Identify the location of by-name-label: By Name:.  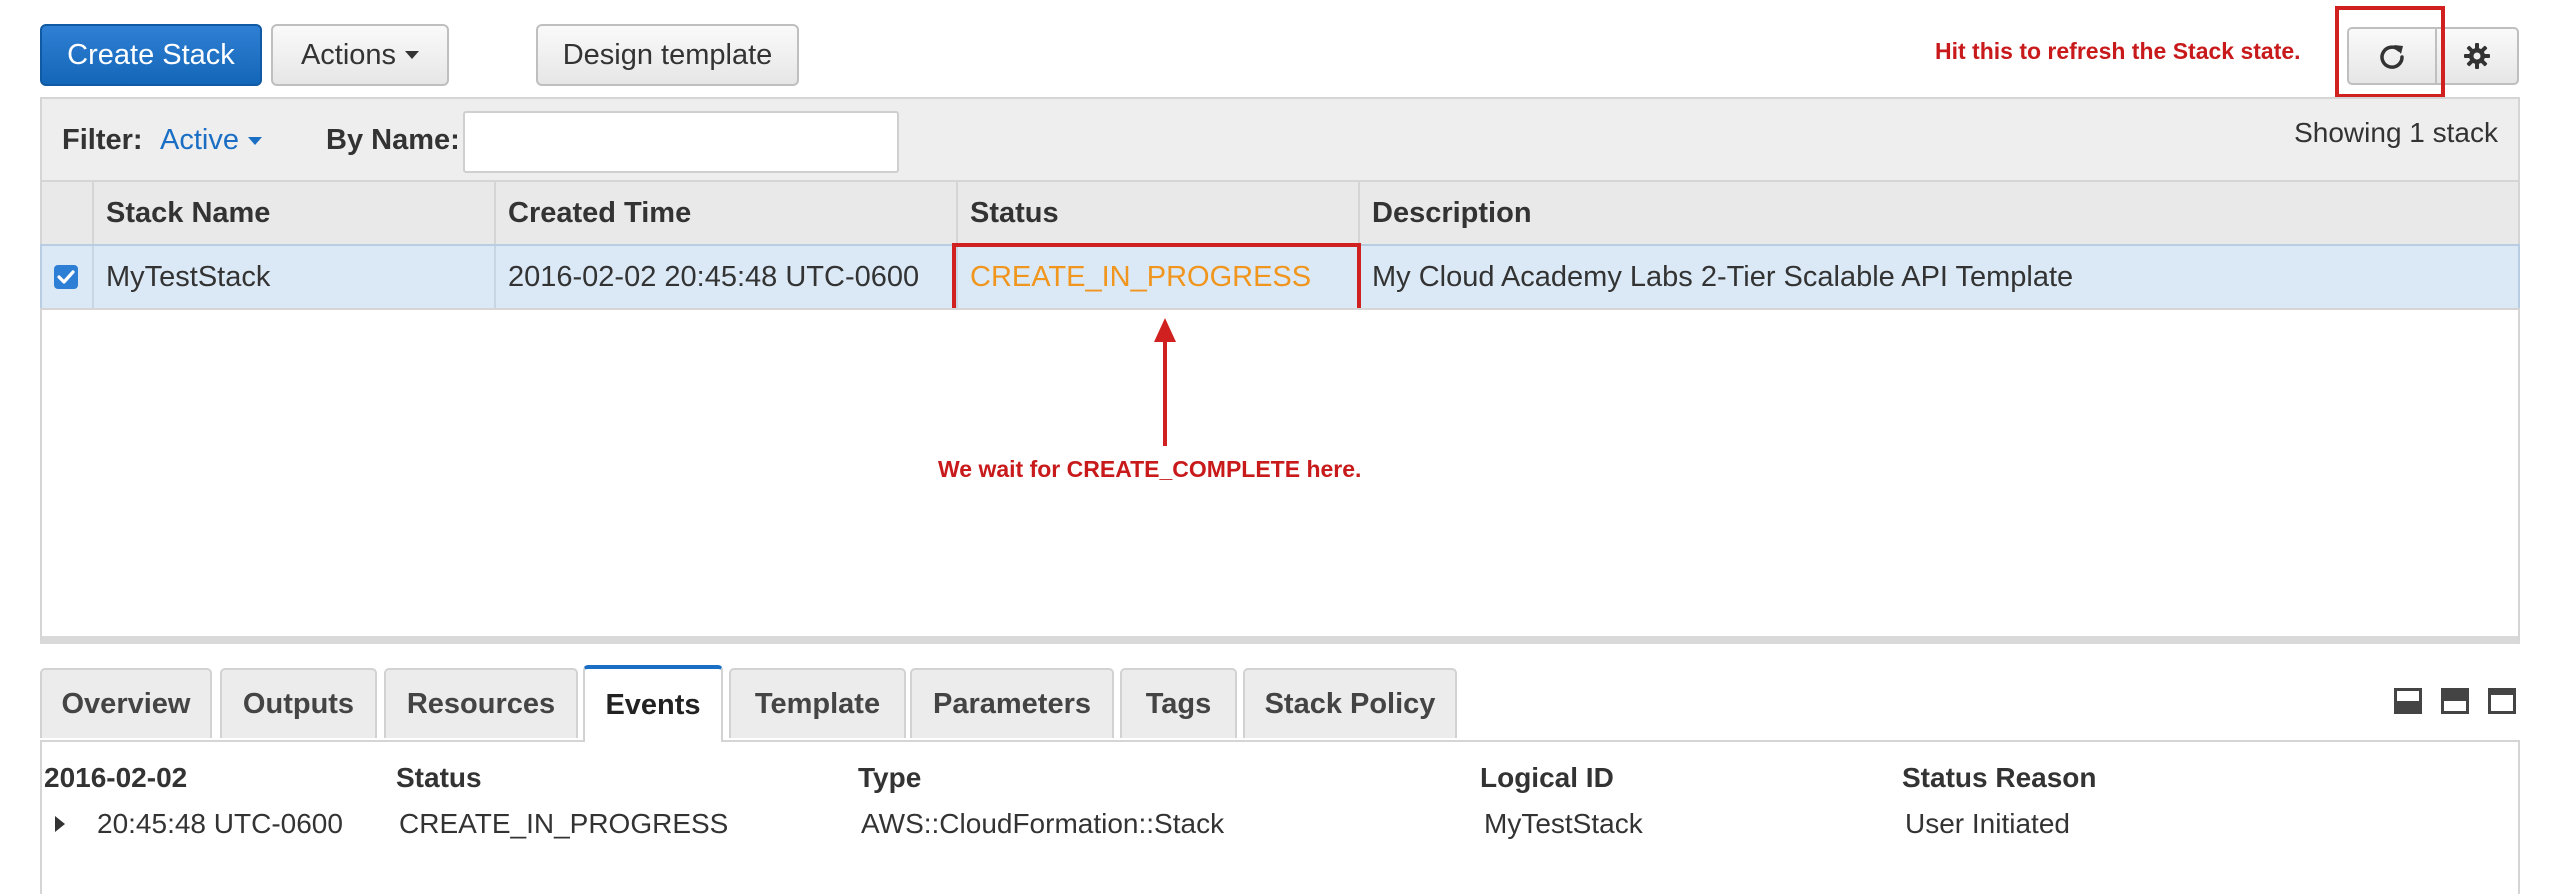
(393, 140).